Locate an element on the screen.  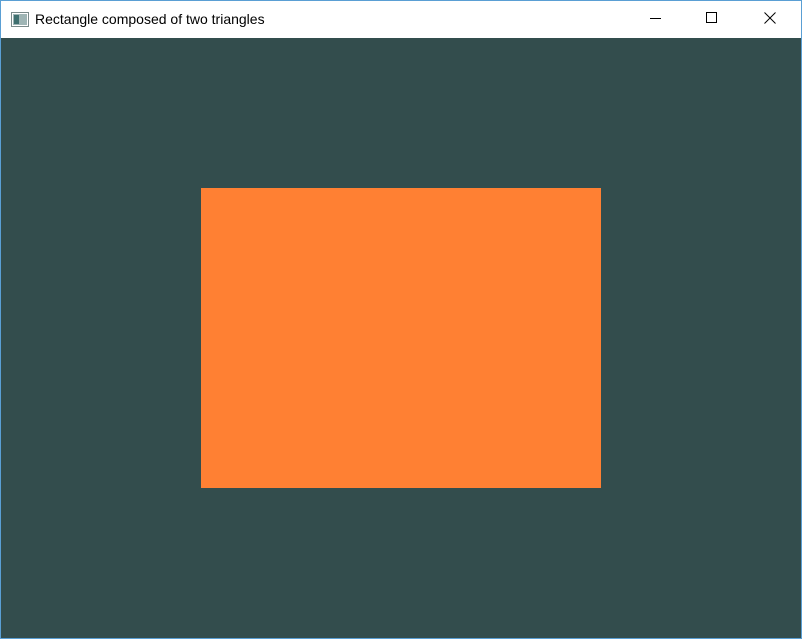
close-icon is located at coordinates (770, 20).